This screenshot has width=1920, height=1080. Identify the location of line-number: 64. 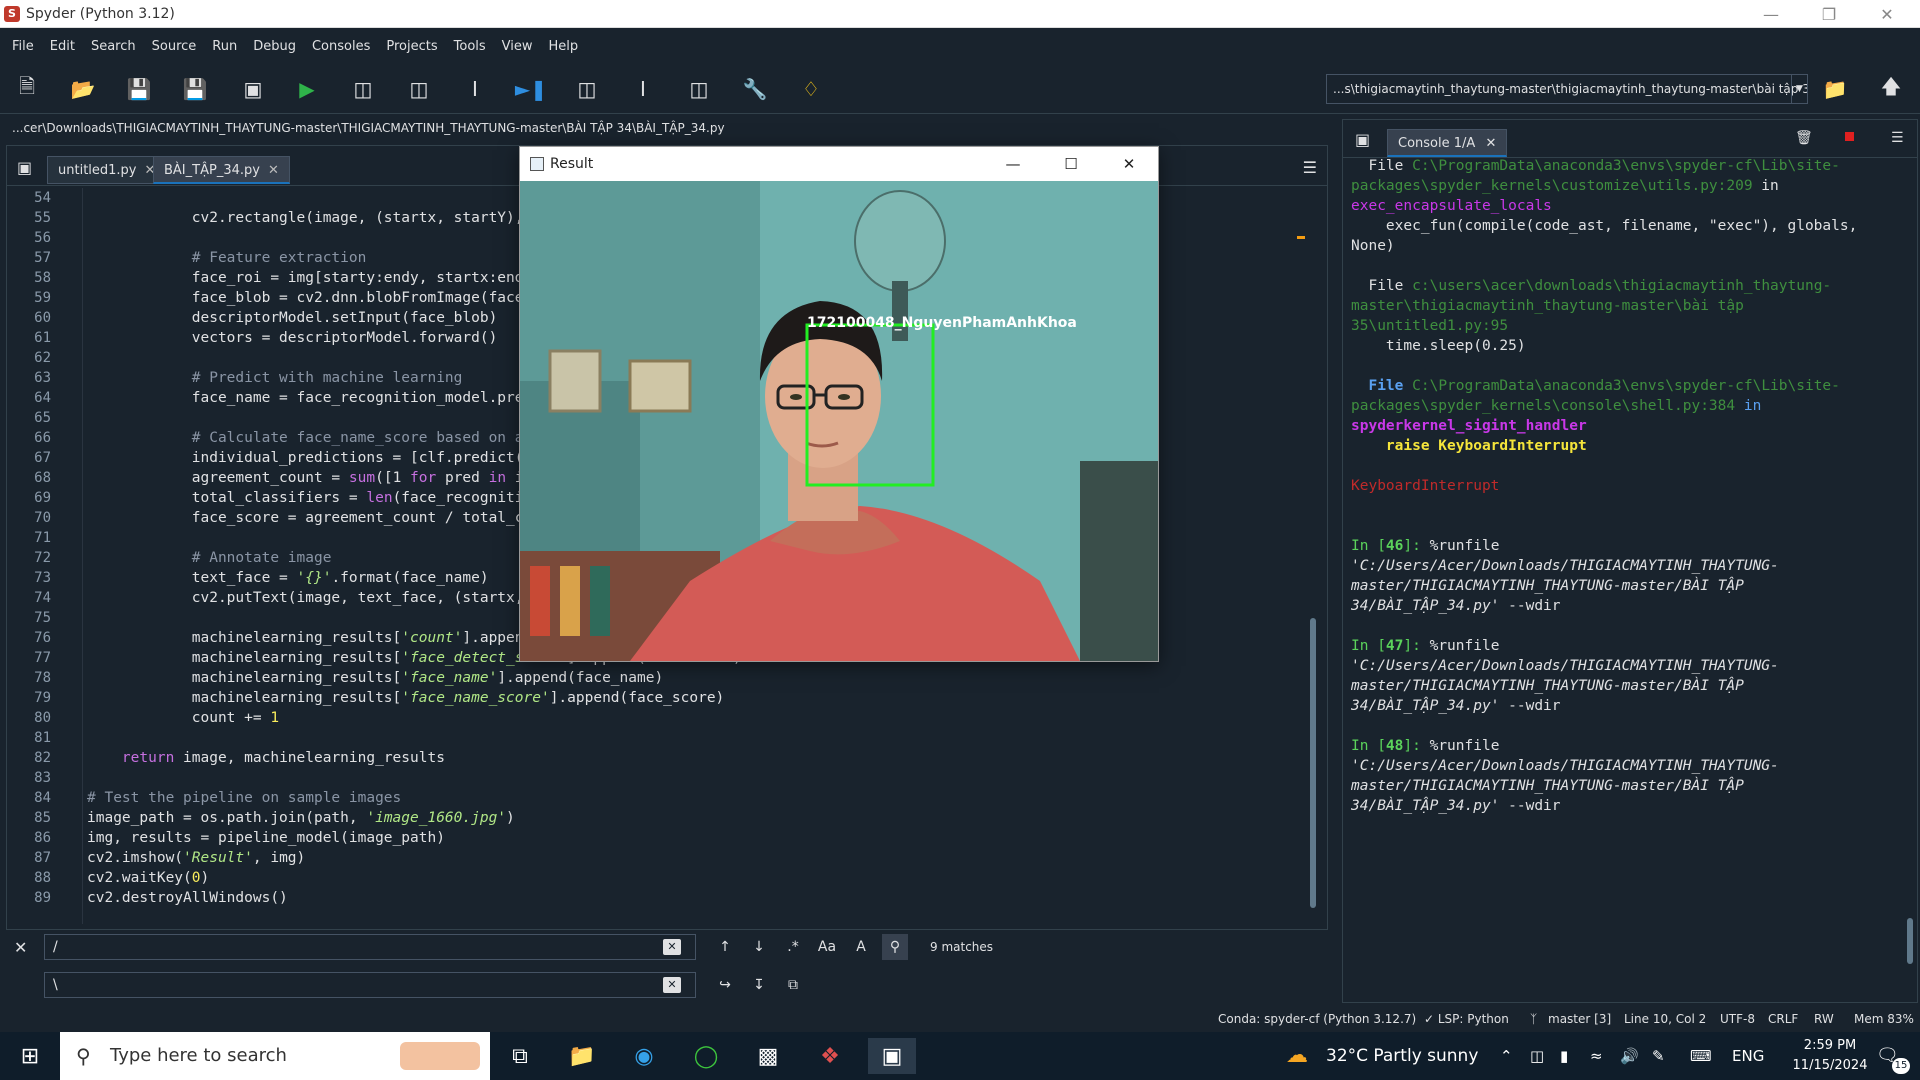
(42, 398).